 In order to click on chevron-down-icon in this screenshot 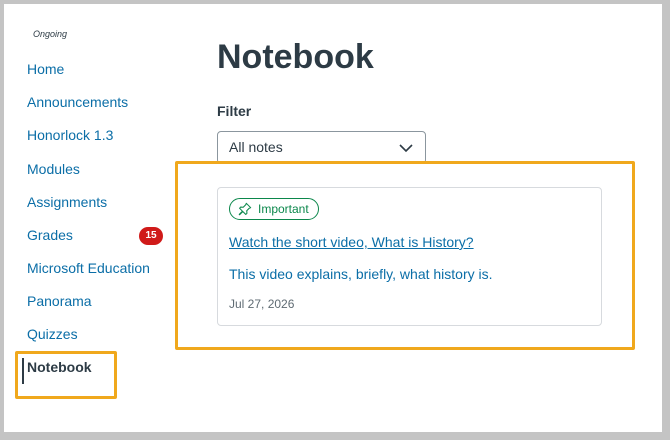, I will do `click(406, 148)`.